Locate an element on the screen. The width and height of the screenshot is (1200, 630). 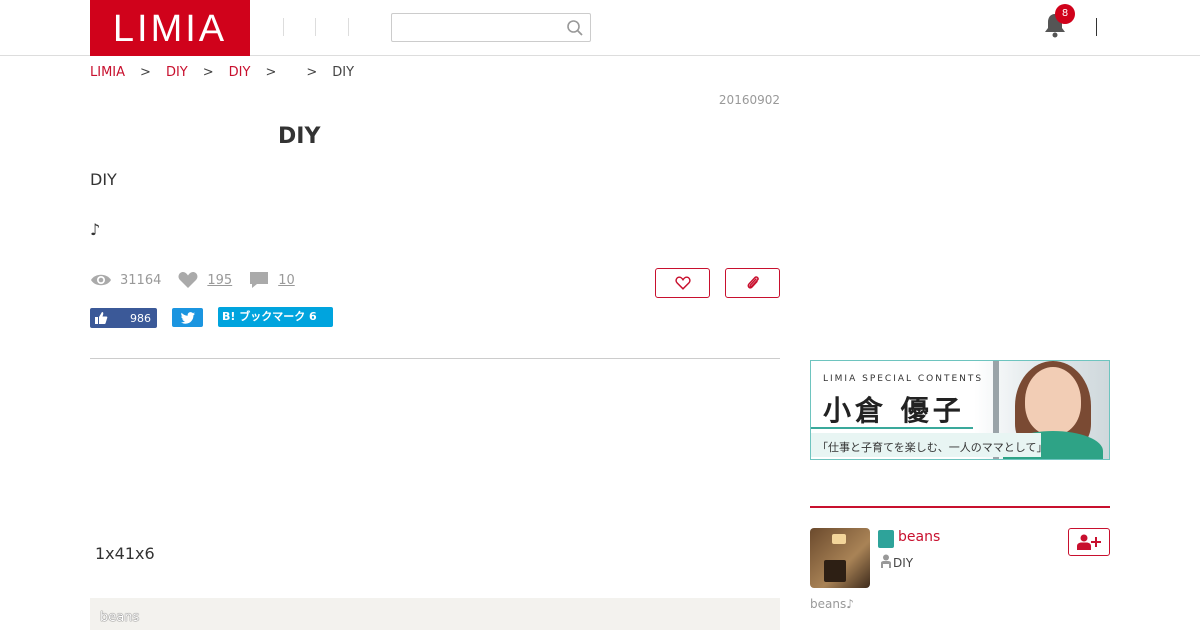
avatar-chair is located at coordinates (835, 571).